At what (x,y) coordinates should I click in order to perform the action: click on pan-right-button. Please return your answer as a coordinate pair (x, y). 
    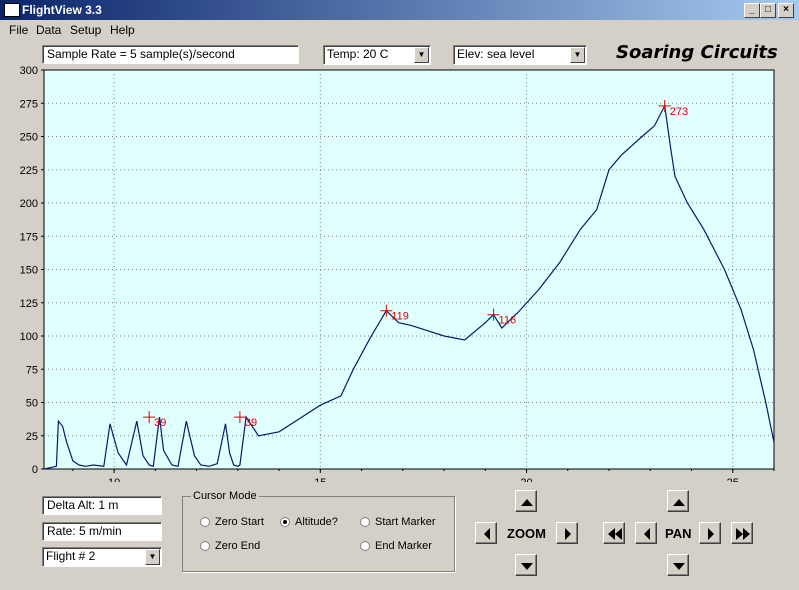
    Looking at the image, I should click on (710, 533).